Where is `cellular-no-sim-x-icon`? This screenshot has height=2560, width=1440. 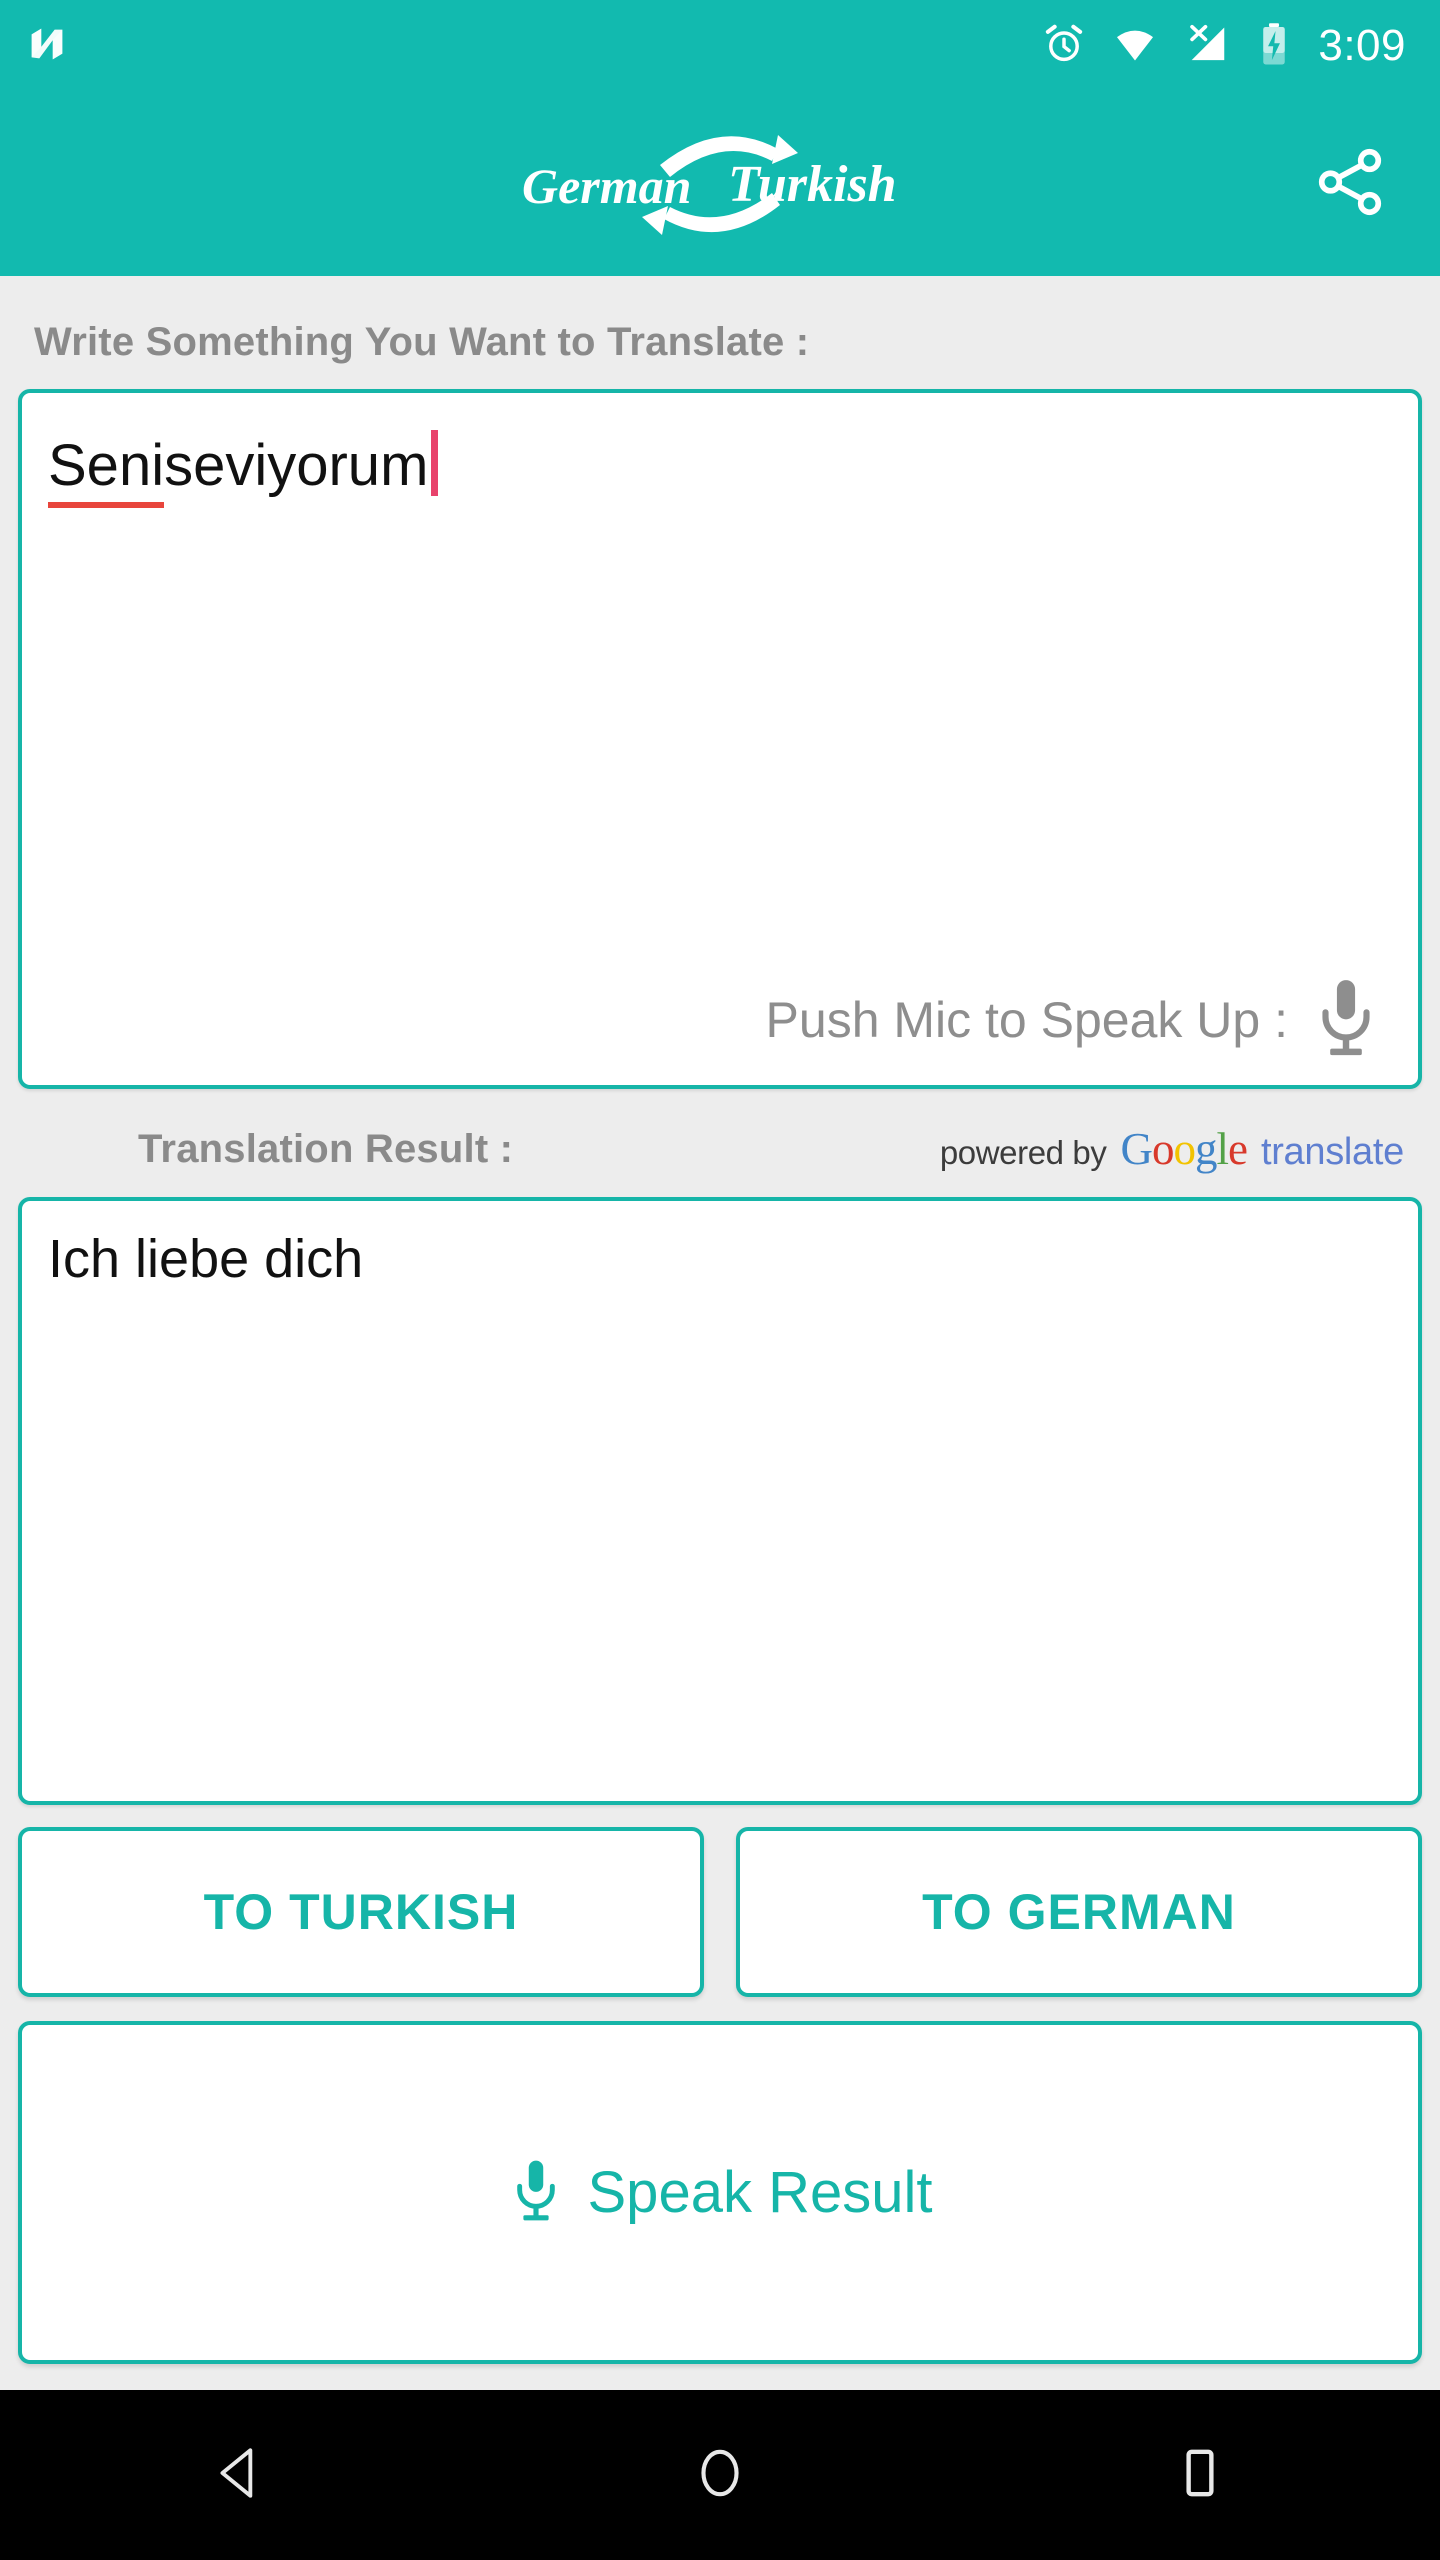 cellular-no-sim-x-icon is located at coordinates (1207, 46).